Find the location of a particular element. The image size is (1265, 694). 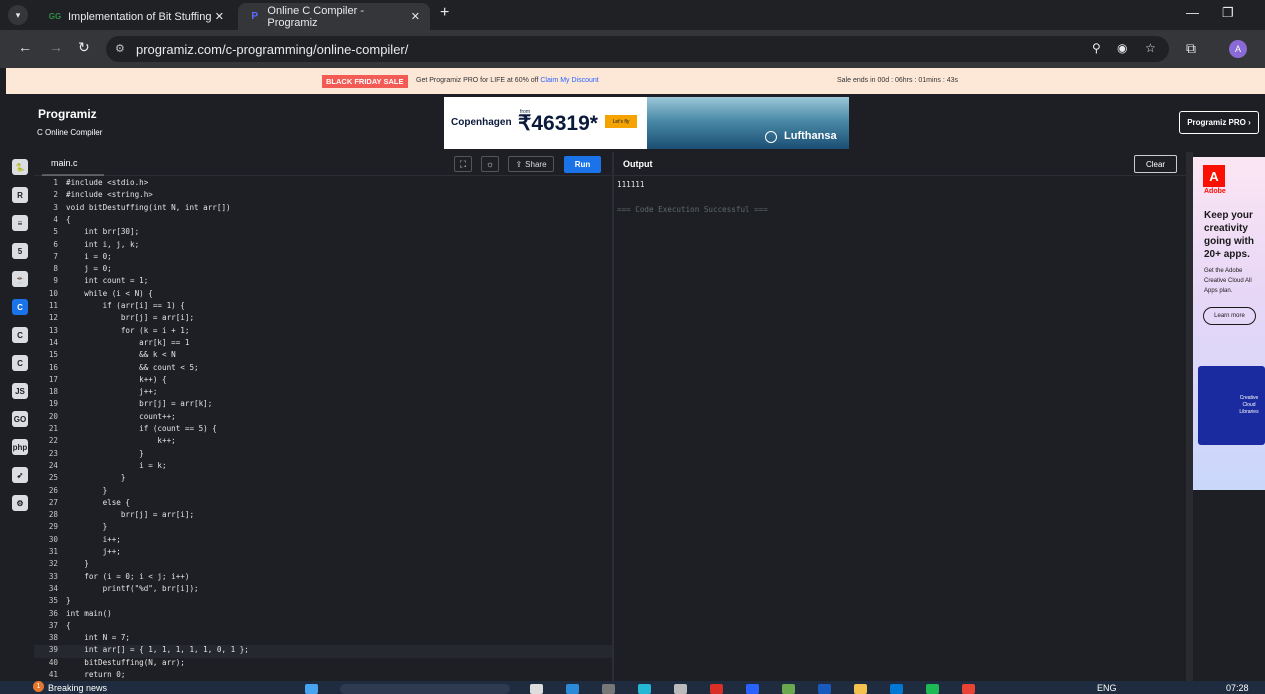

code-line: 32 } is located at coordinates (323, 565).